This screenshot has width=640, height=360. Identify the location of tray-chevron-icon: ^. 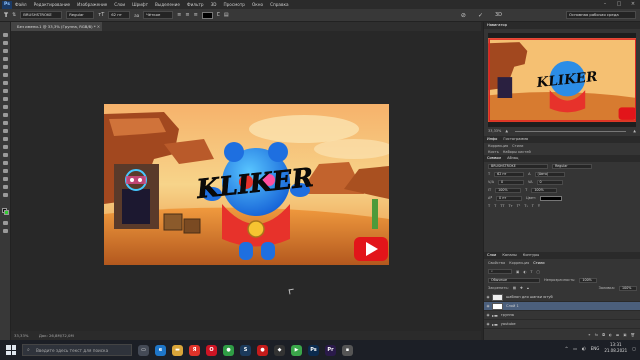
(566, 348).